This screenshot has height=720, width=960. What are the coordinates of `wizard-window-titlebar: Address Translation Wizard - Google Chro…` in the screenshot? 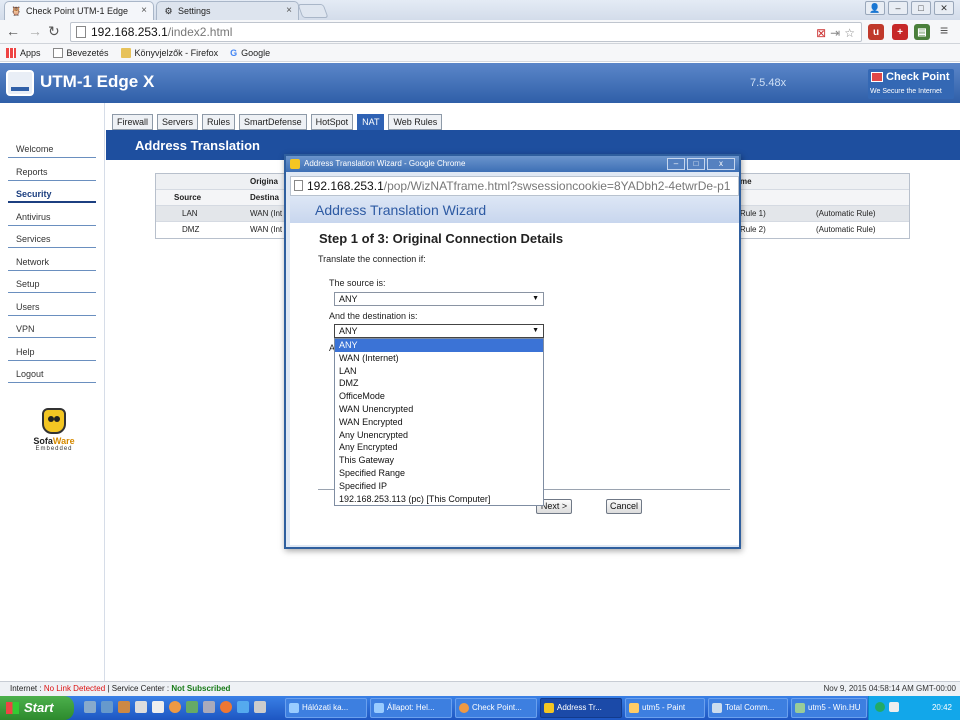 It's located at (512, 164).